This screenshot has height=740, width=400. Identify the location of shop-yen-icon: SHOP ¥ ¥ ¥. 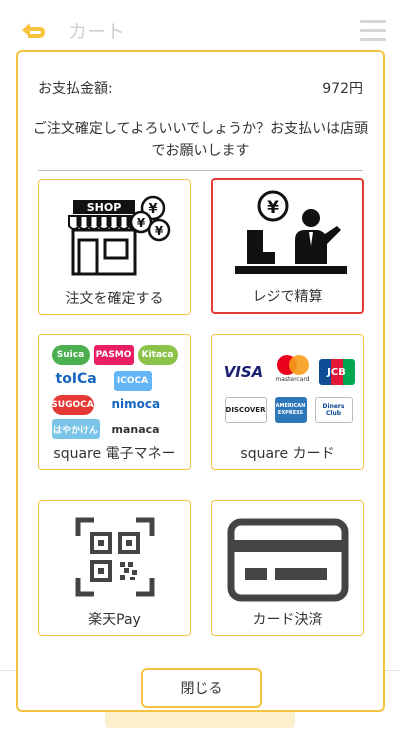
(118, 235).